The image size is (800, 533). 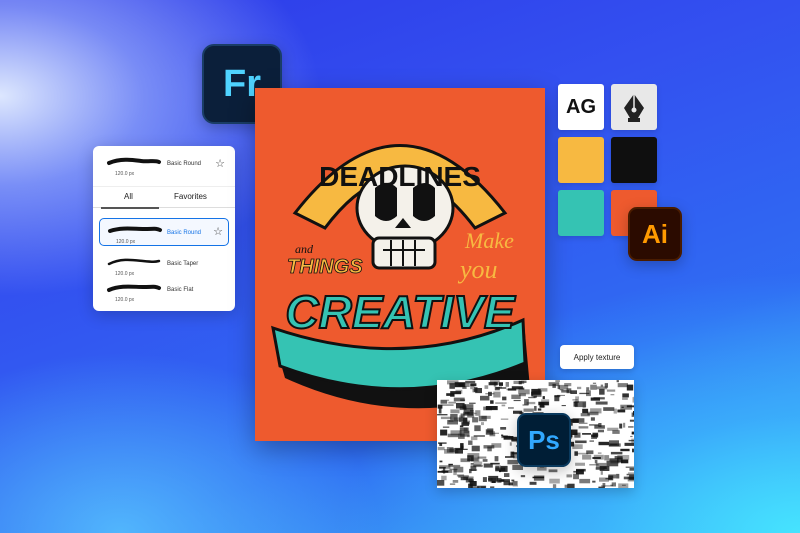 What do you see at coordinates (581, 213) in the screenshot?
I see `color-swatch-teal` at bounding box center [581, 213].